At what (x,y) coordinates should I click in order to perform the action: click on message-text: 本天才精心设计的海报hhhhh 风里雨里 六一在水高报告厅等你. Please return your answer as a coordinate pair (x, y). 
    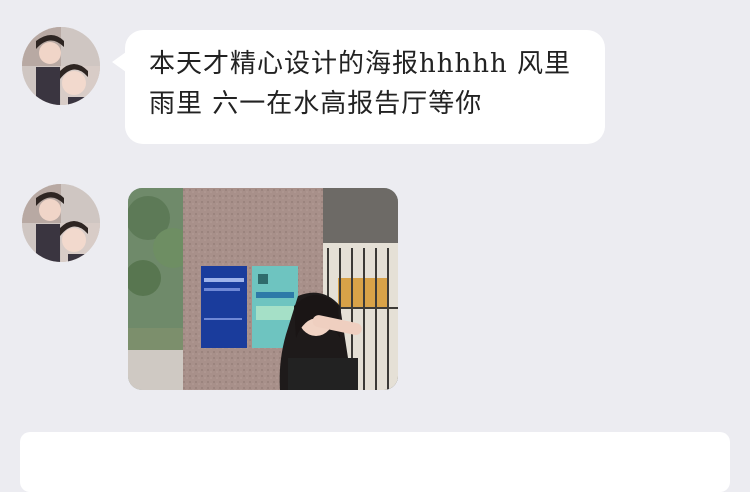
    Looking at the image, I should click on (360, 84).